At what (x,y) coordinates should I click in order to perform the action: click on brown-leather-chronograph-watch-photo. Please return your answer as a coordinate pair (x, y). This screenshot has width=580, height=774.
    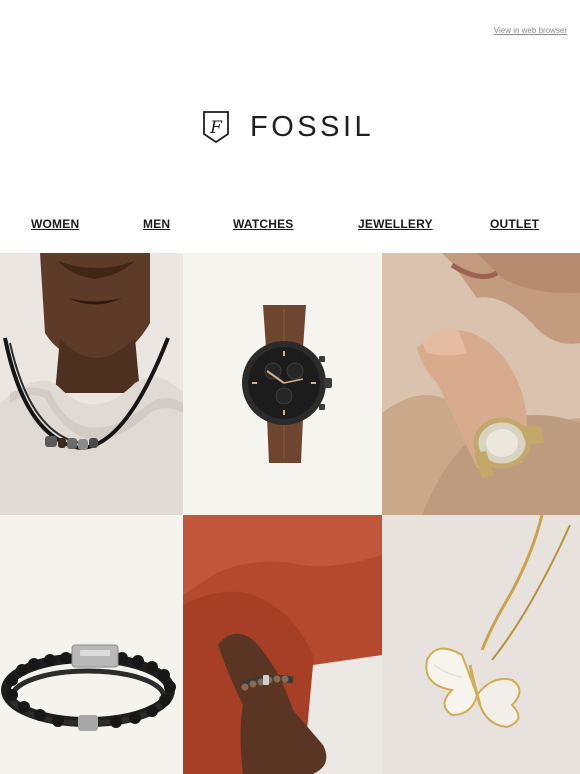
    Looking at the image, I should click on (282, 384).